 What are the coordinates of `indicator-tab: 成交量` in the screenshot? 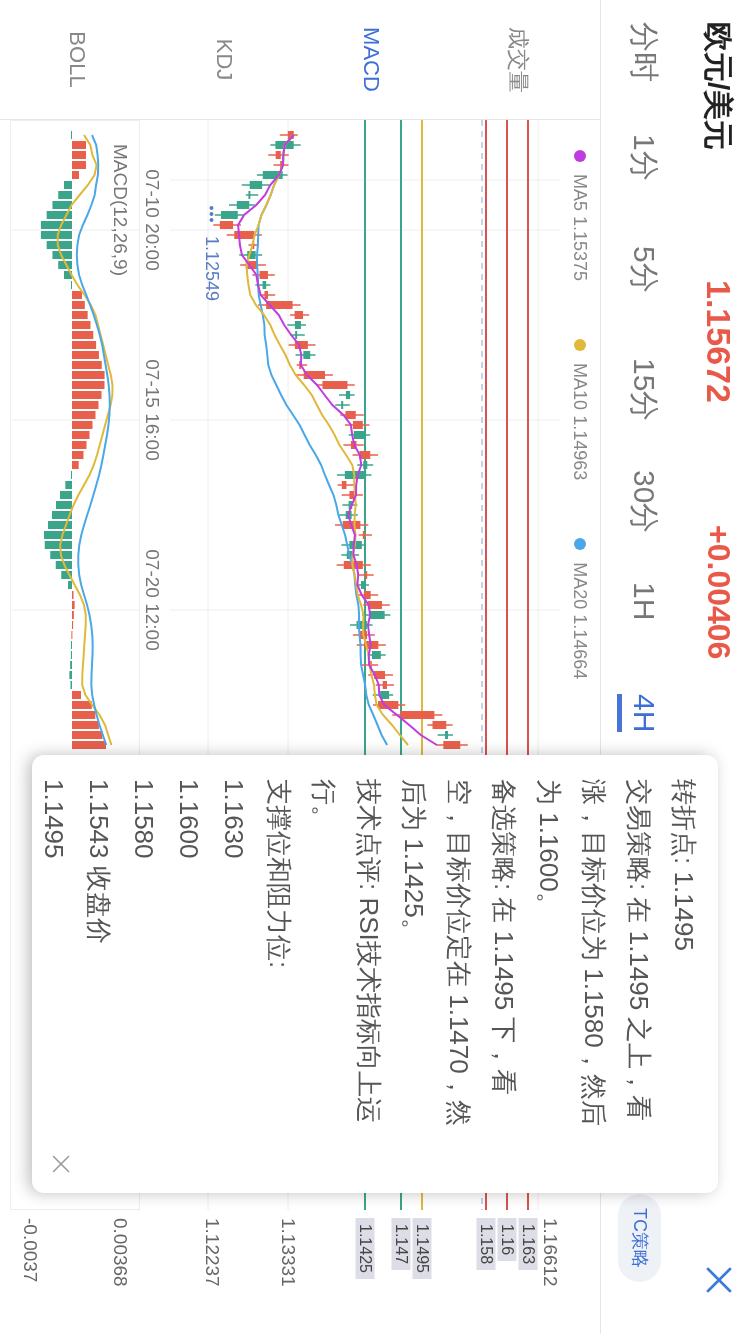 It's located at (518, 59).